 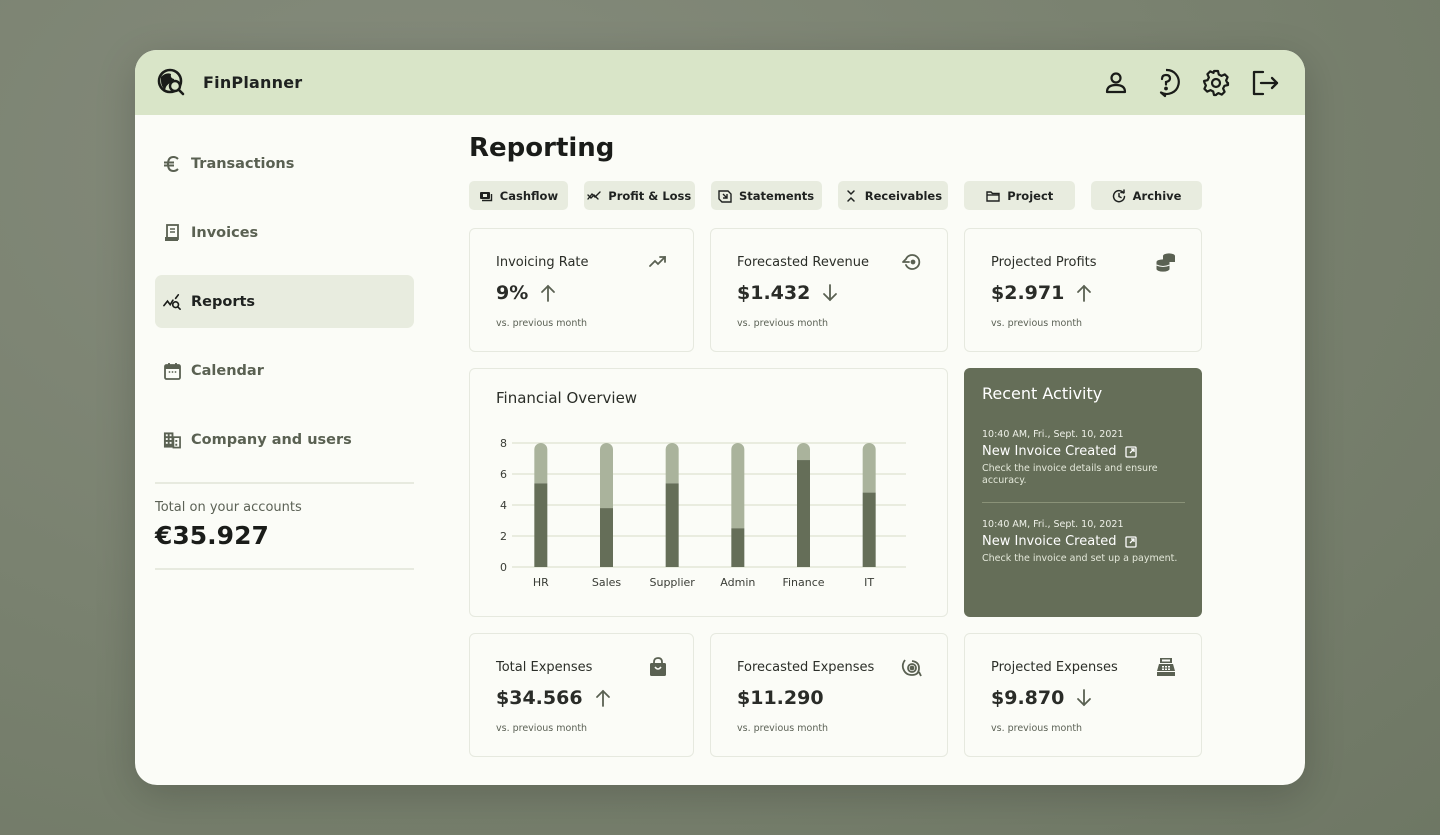 I want to click on restore-icon, so click(x=911, y=262).